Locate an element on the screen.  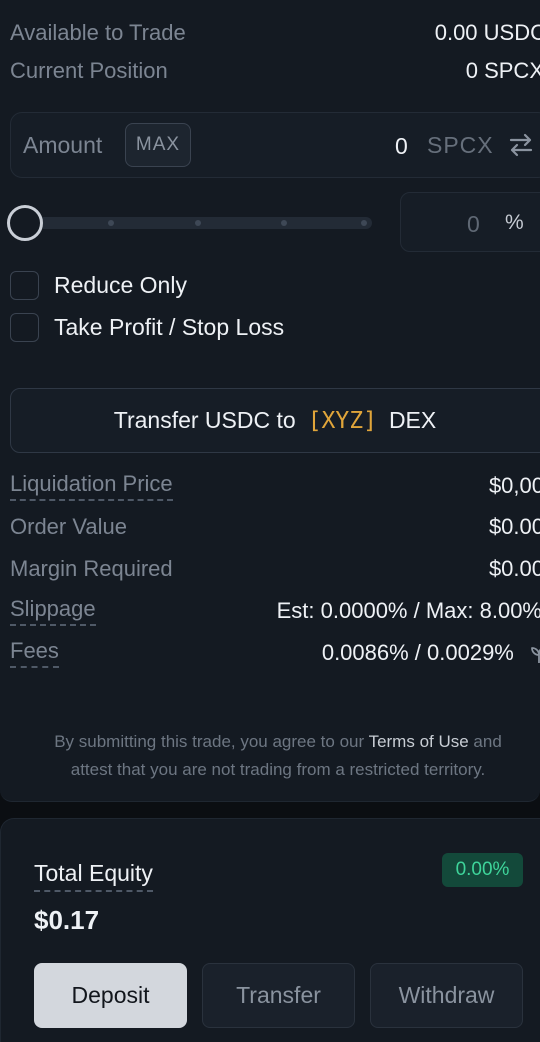
swap-arrows-icon is located at coordinates (521, 145).